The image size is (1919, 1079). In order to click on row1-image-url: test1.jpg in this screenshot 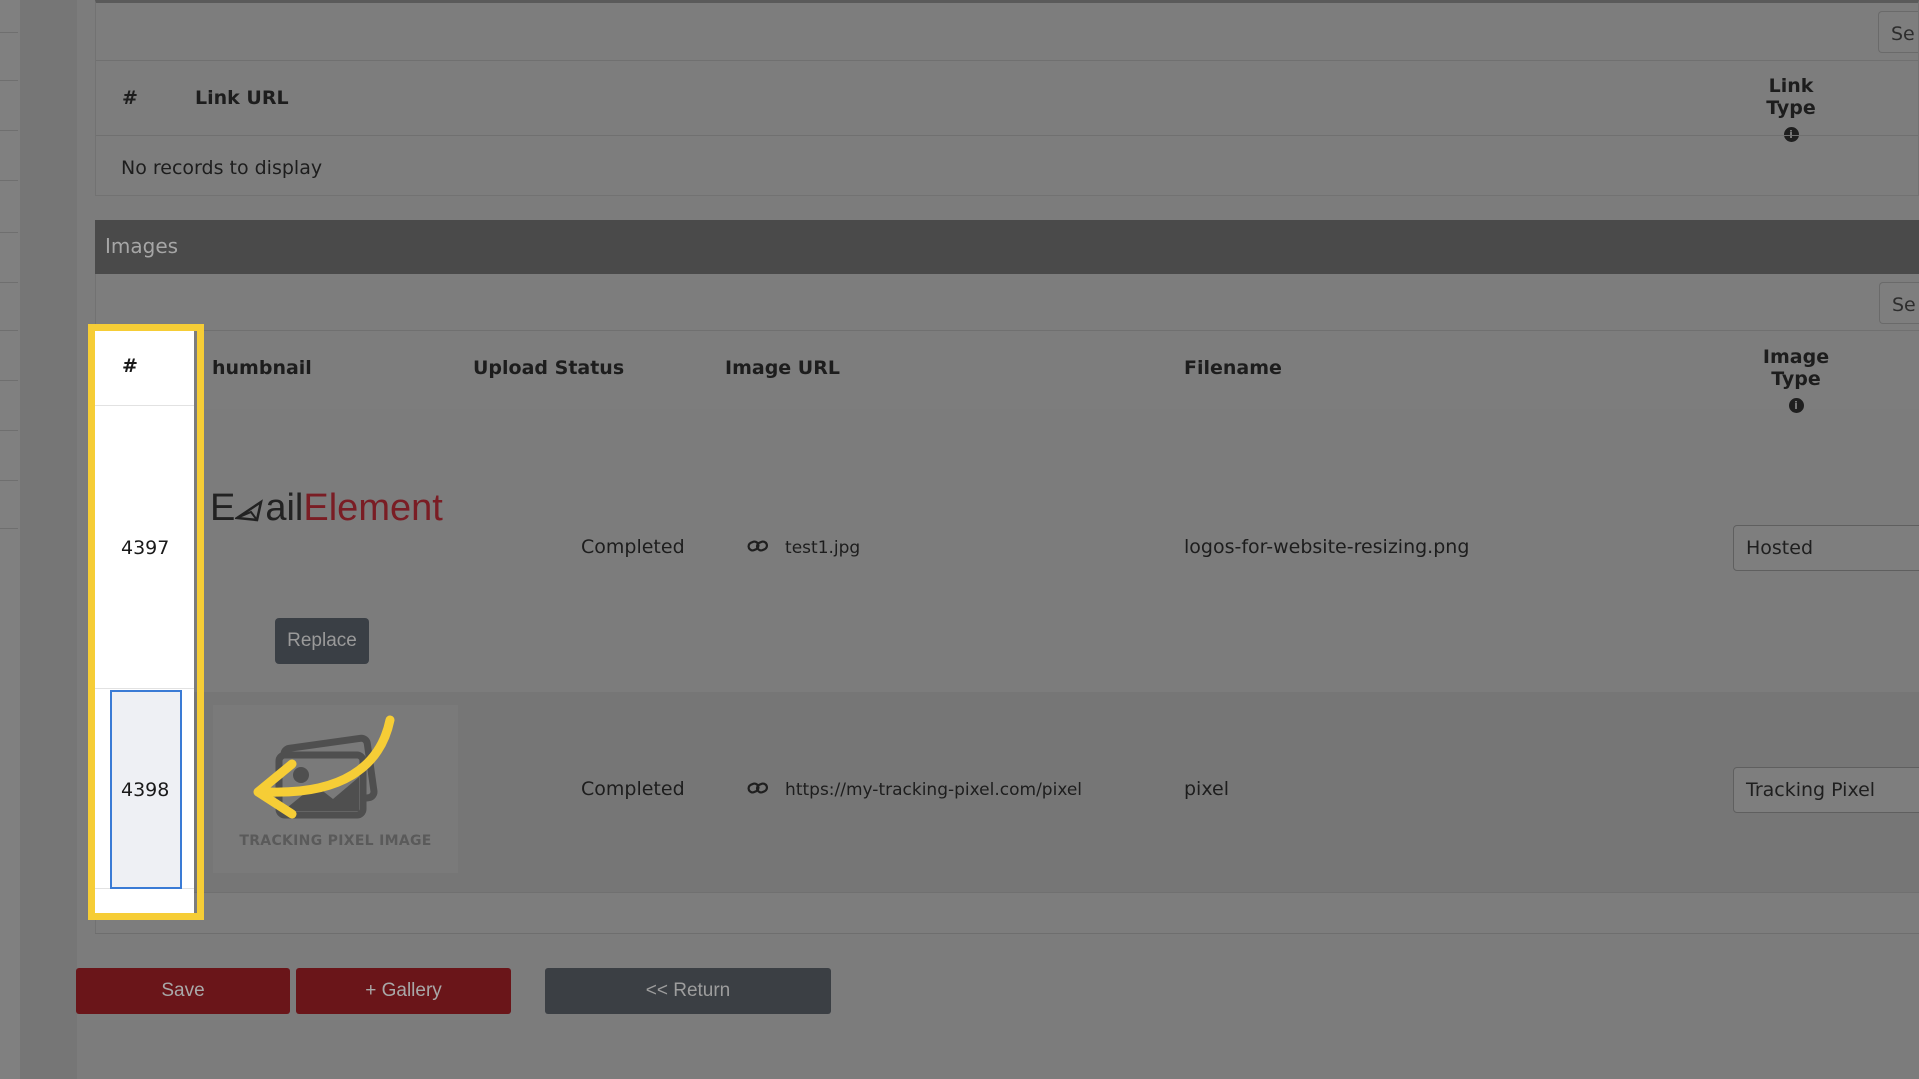, I will do `click(803, 547)`.